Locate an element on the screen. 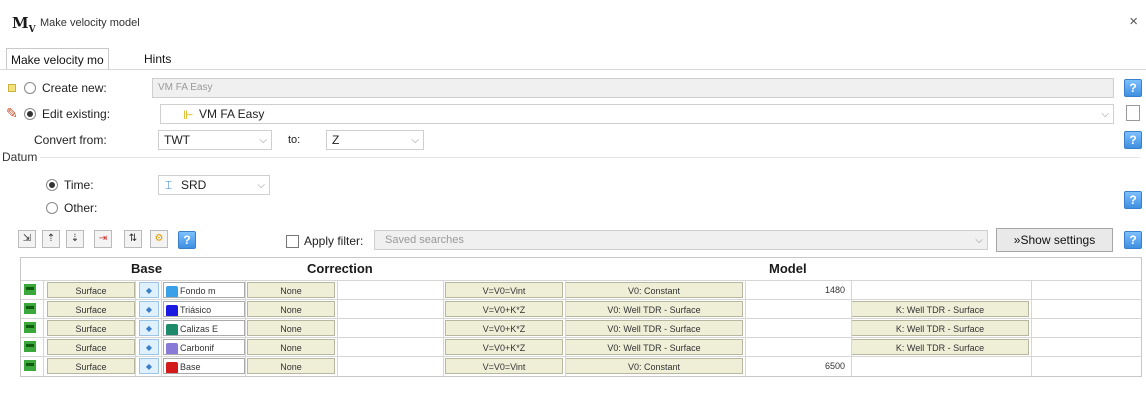  add-above-icon: ⇡ is located at coordinates (51, 239).